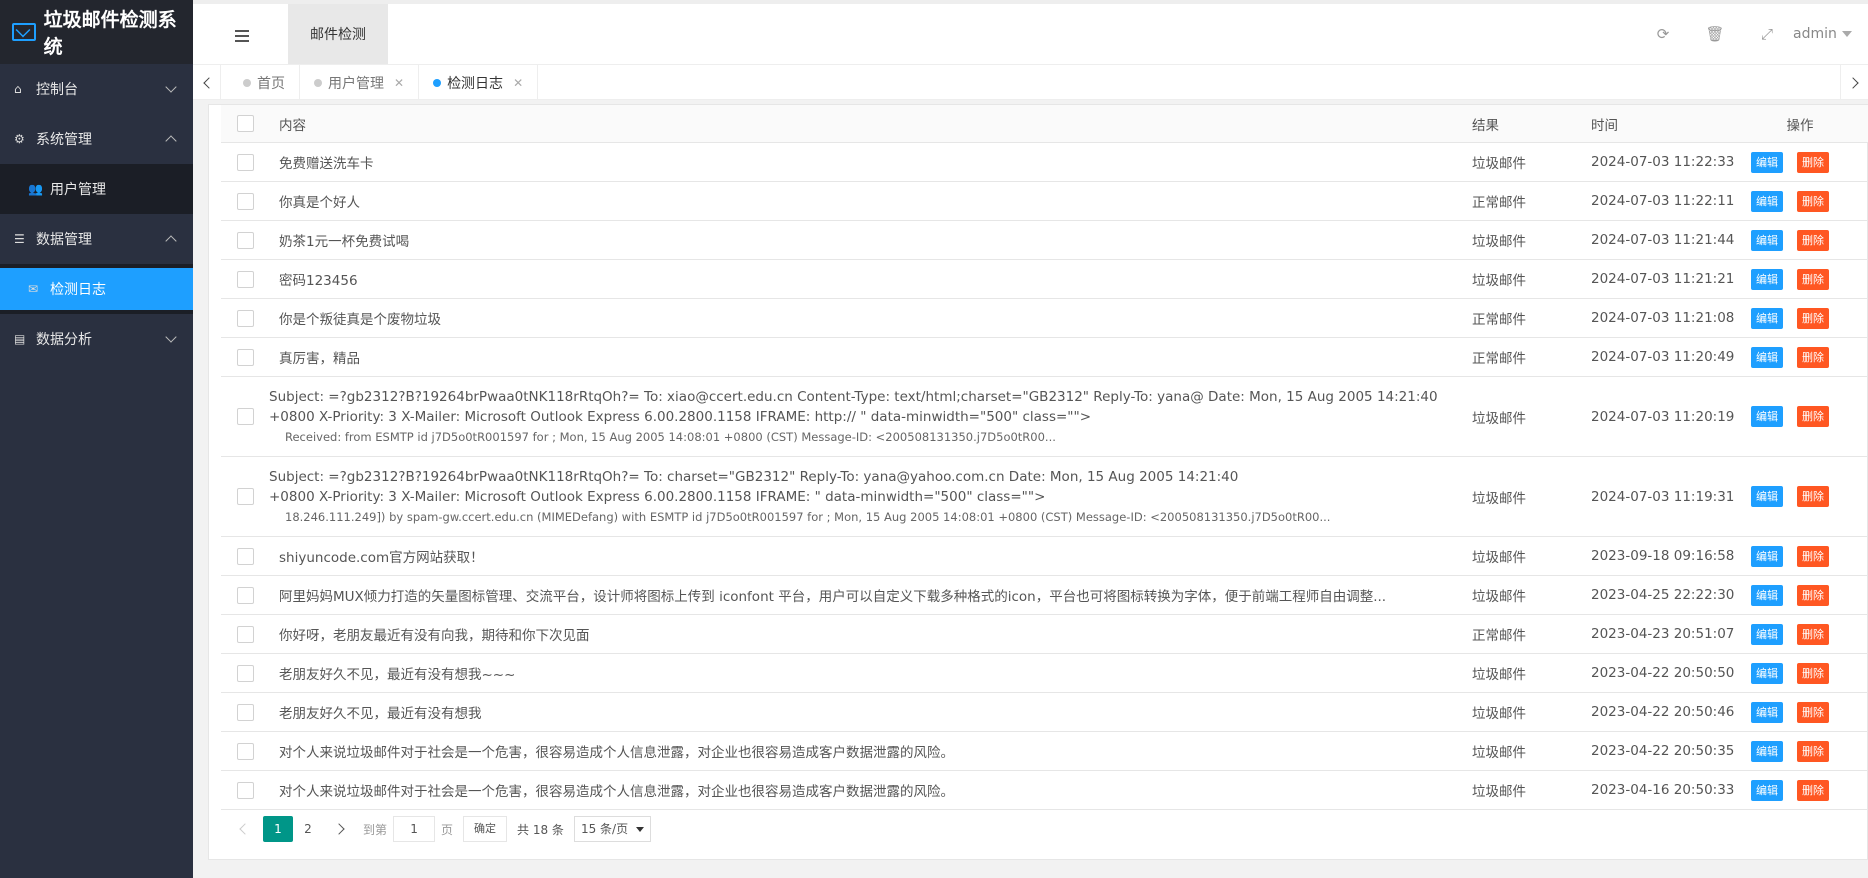 The width and height of the screenshot is (1868, 878). What do you see at coordinates (278, 829) in the screenshot?
I see `page-1: 1` at bounding box center [278, 829].